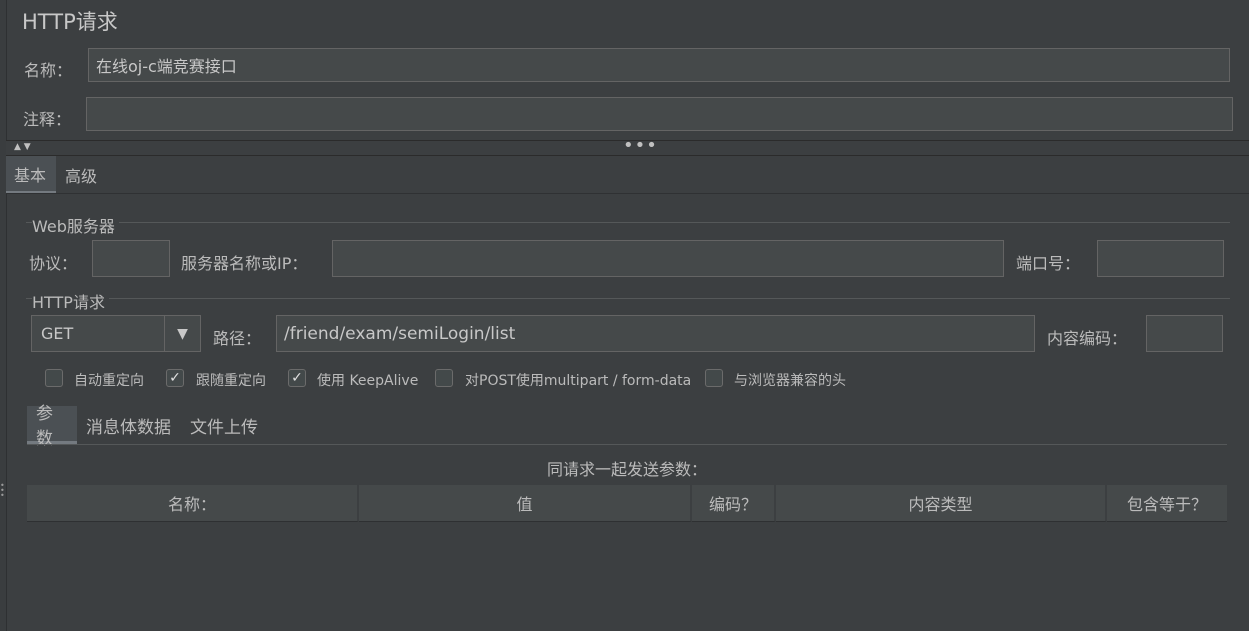  Describe the element at coordinates (54, 378) in the screenshot. I see `auto-redirect-checkbox` at that location.